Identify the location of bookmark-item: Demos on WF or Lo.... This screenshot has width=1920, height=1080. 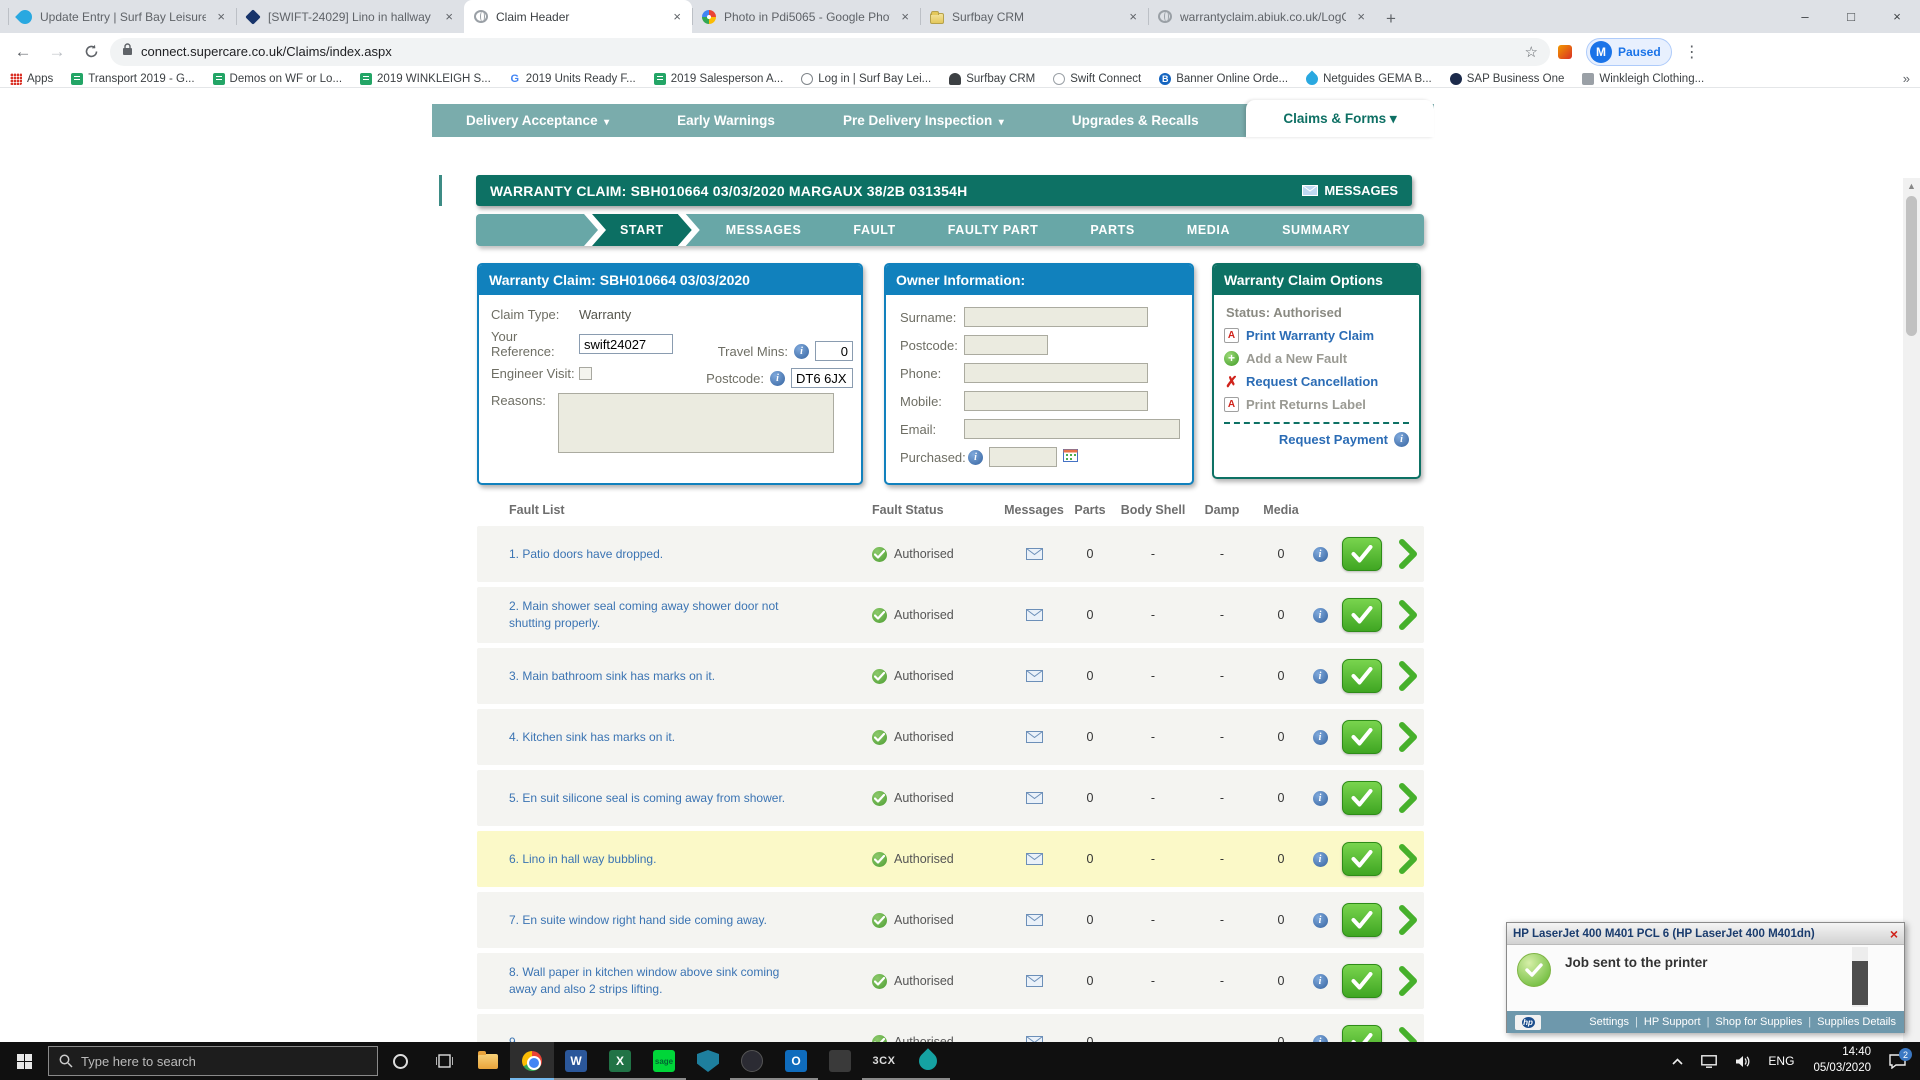
(277, 78).